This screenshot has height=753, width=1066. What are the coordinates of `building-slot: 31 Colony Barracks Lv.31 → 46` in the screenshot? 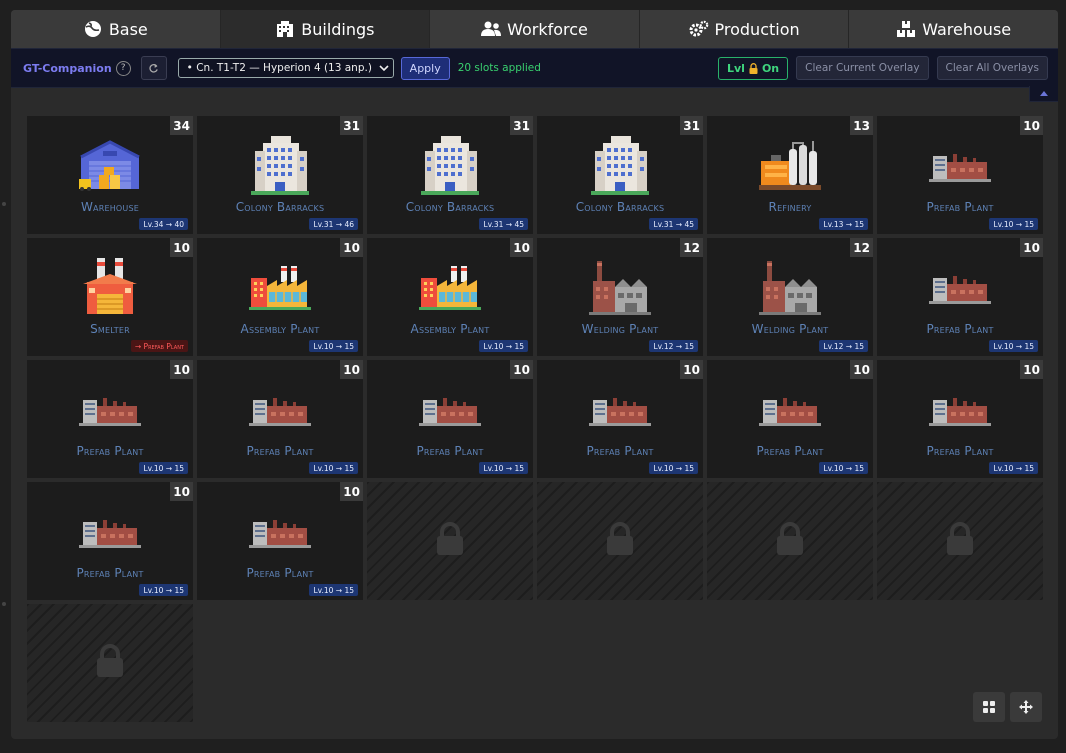 It's located at (280, 175).